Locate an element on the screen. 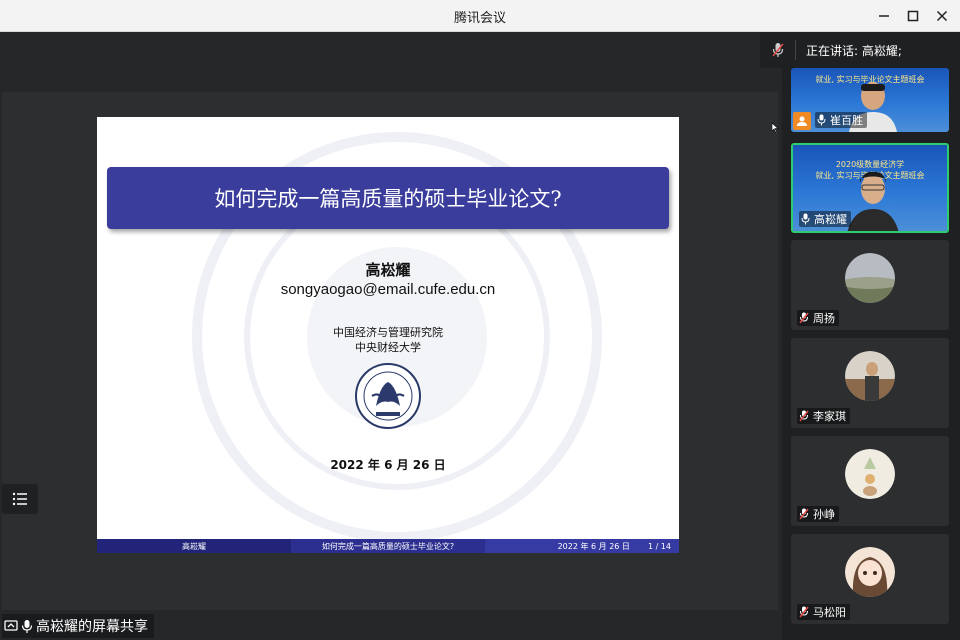 The image size is (960, 640). close-icon is located at coordinates (942, 16).